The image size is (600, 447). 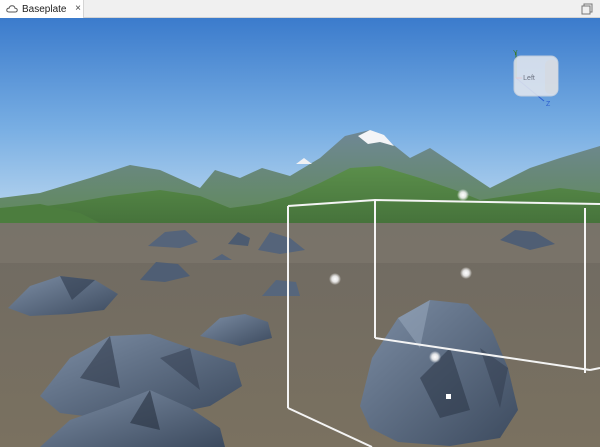 What do you see at coordinates (300, 9) in the screenshot?
I see `tab-bar: Baseplate ×` at bounding box center [300, 9].